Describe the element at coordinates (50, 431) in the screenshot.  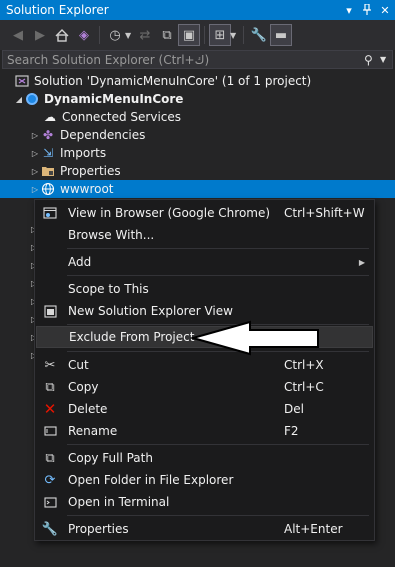
I see `rename-icon` at that location.